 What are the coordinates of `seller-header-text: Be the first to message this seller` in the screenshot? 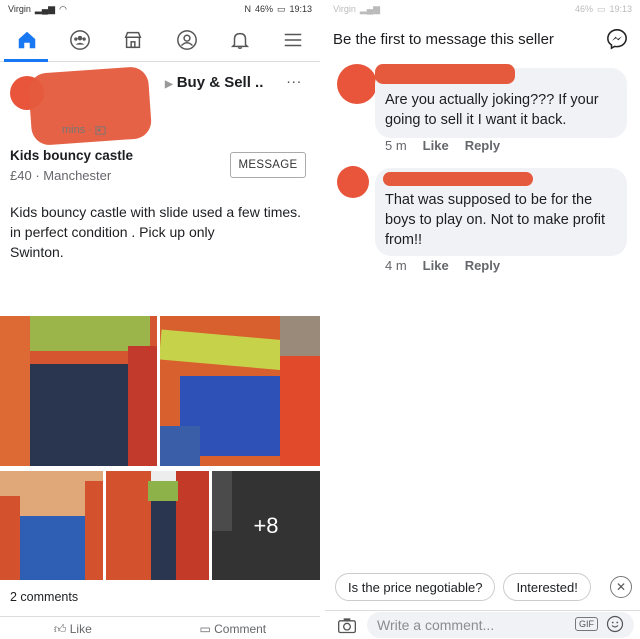 It's located at (443, 39).